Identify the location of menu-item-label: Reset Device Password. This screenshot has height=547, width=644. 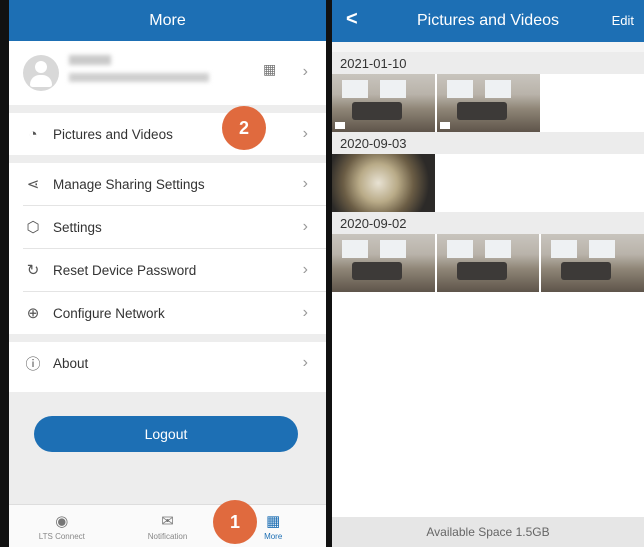
(125, 270).